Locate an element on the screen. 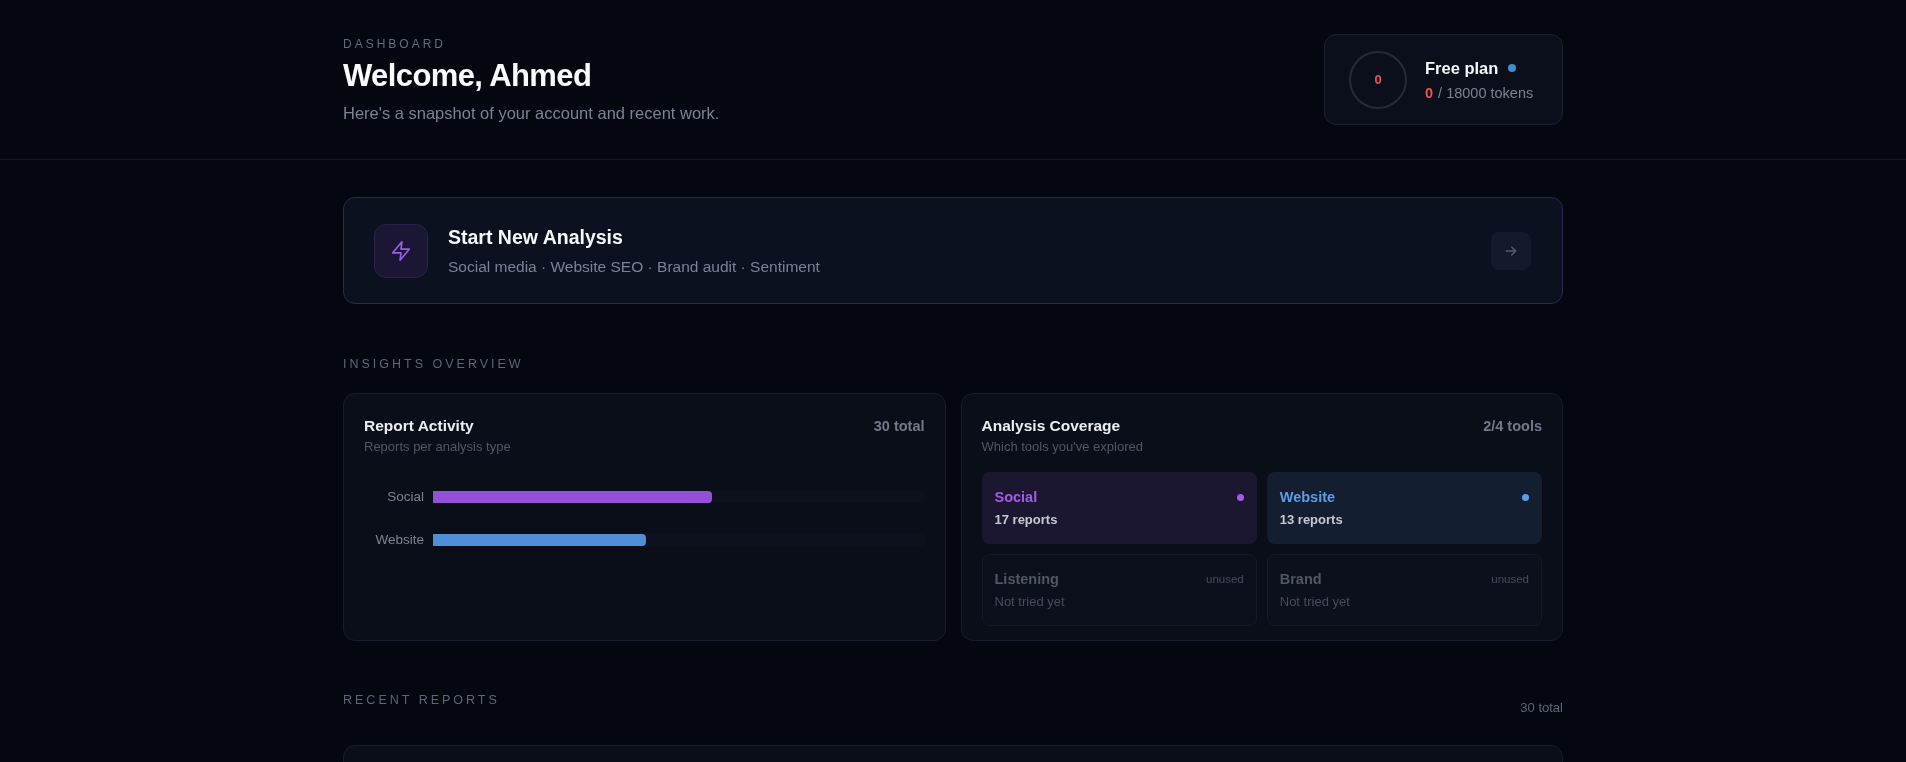 The height and width of the screenshot is (762, 1906). page-eyebrow: DASHBOARD is located at coordinates (395, 43).